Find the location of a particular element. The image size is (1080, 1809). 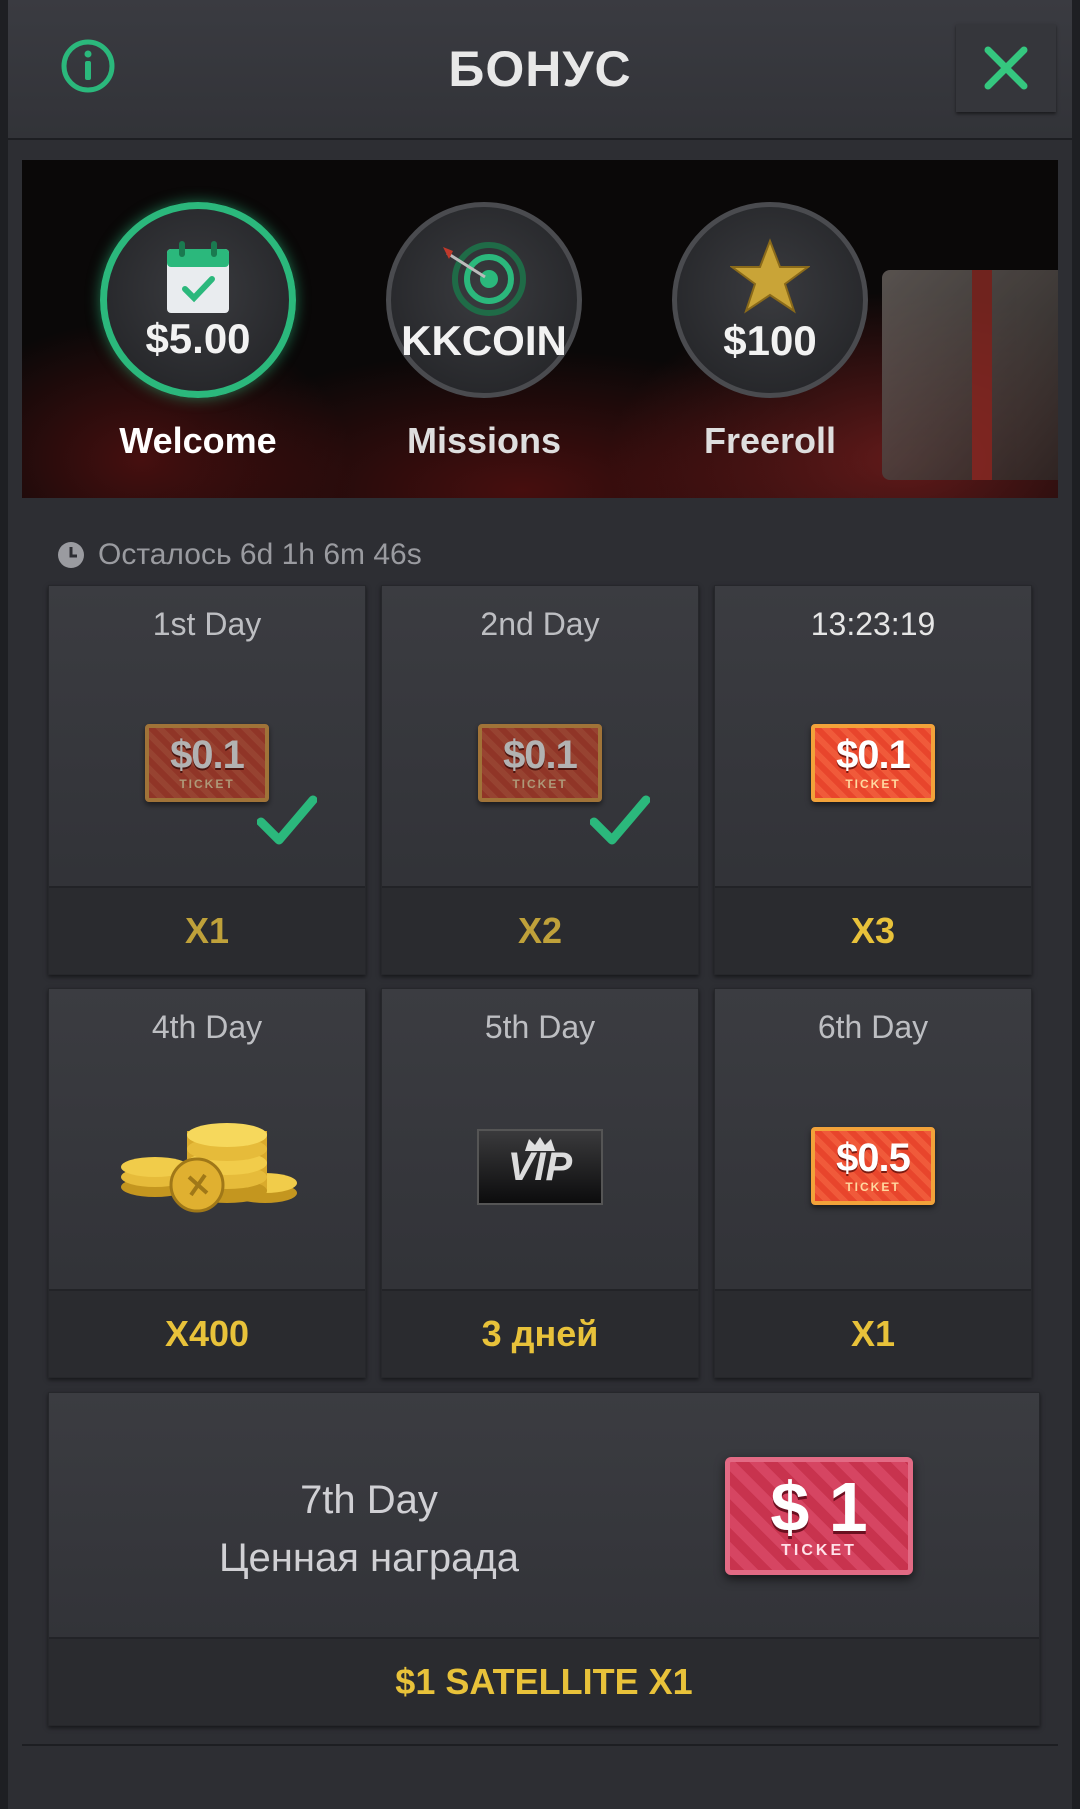

tab-circle: $5.00 is located at coordinates (198, 300).